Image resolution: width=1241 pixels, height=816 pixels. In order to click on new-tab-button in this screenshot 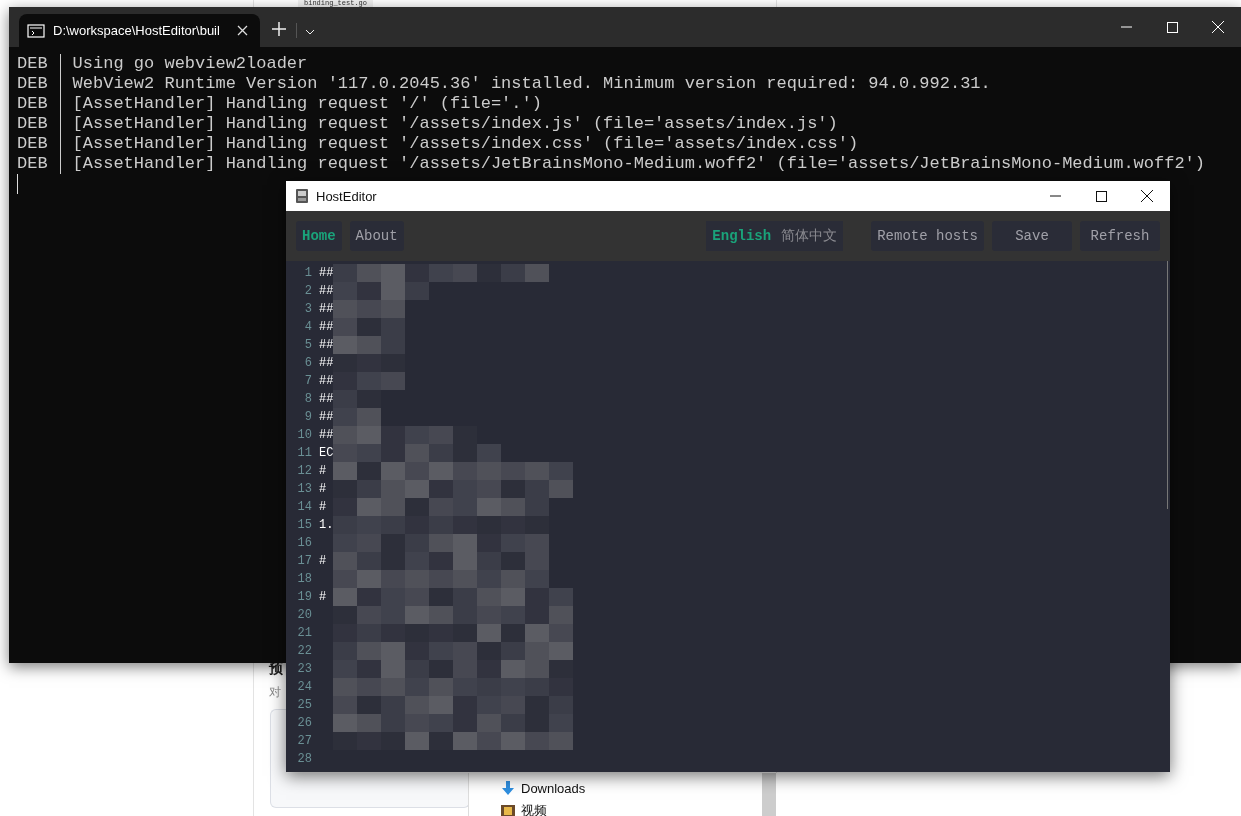, I will do `click(279, 30)`.